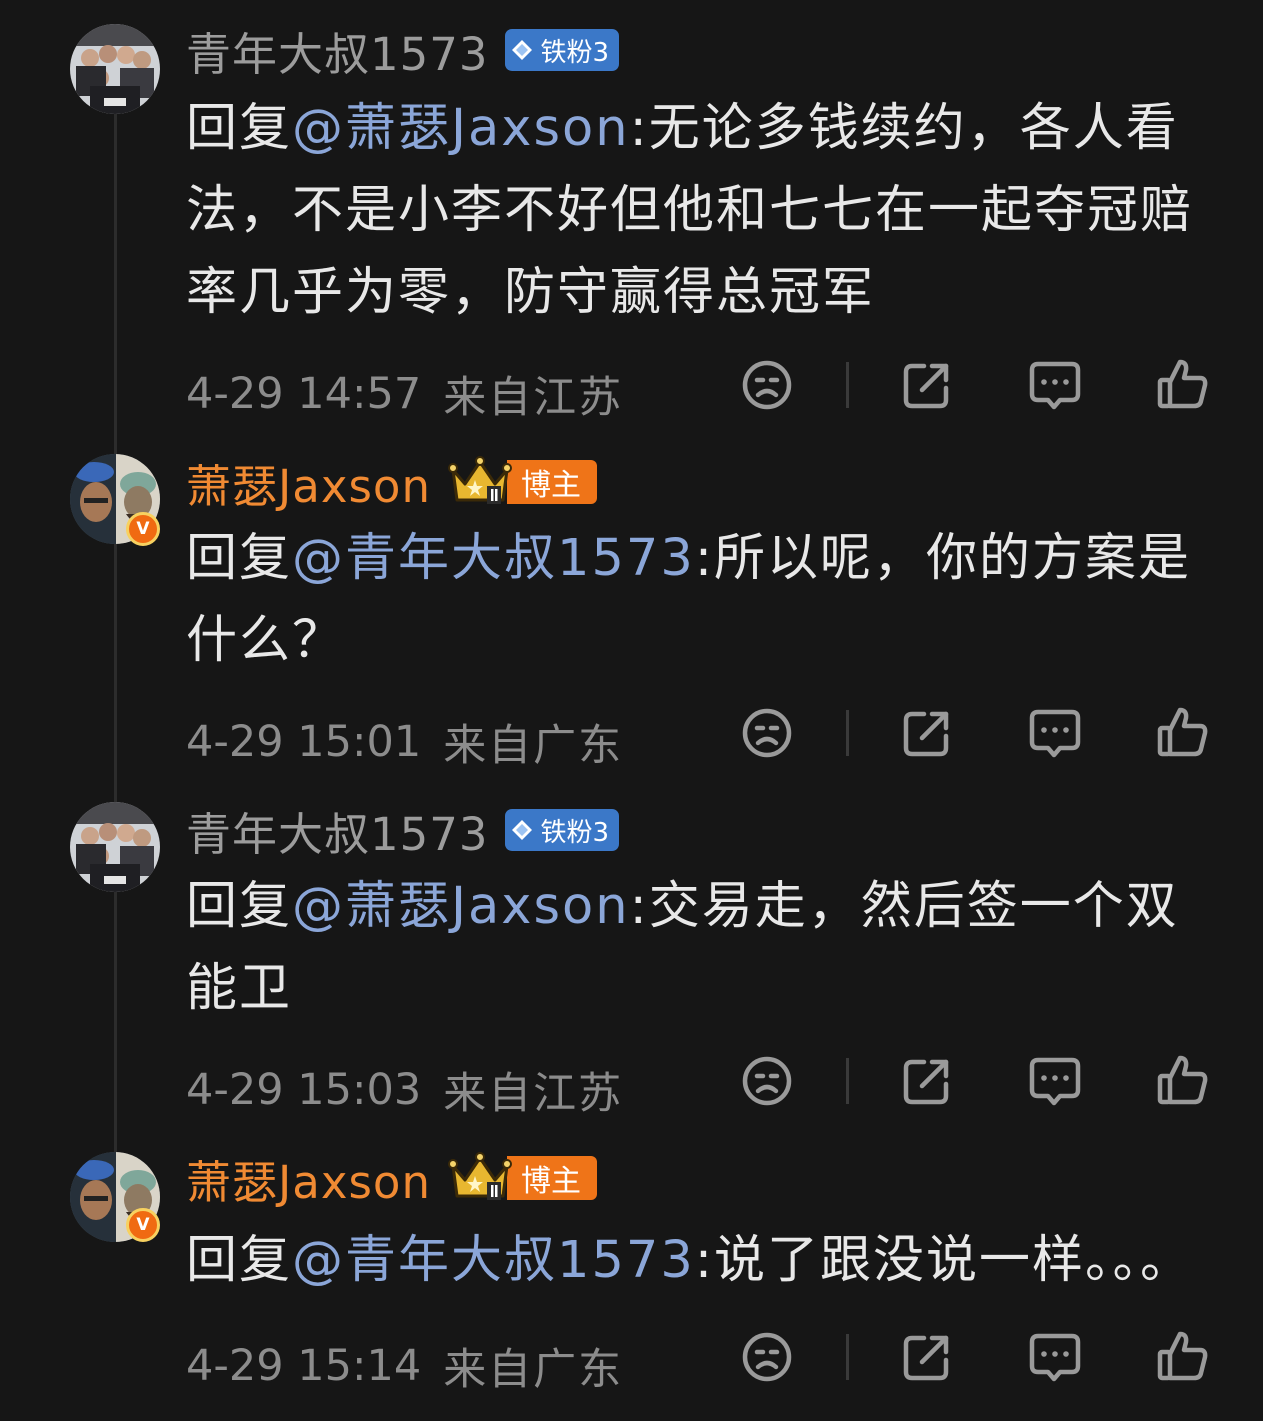 This screenshot has height=1421, width=1263. I want to click on timestamp: 4-29 14:57, so click(304, 394).